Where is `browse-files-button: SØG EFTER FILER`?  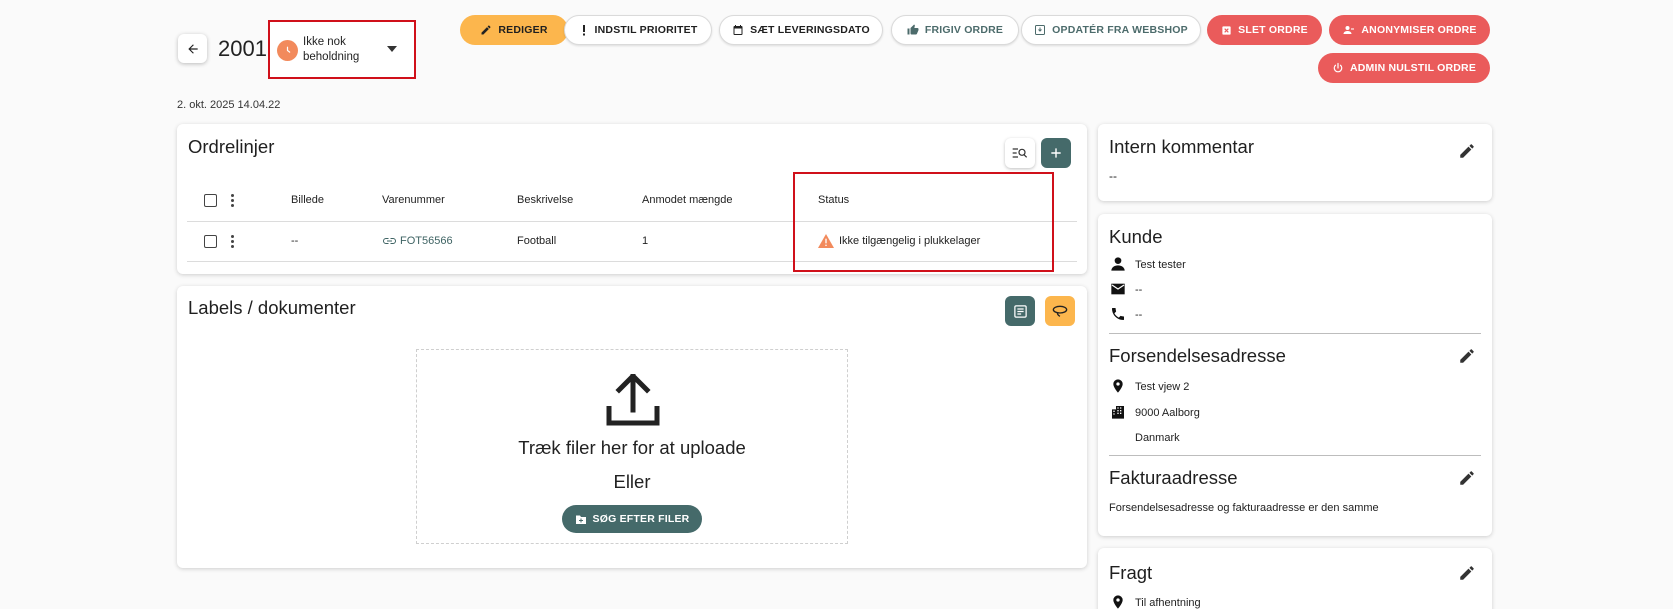 browse-files-button: SØG EFTER FILER is located at coordinates (632, 519).